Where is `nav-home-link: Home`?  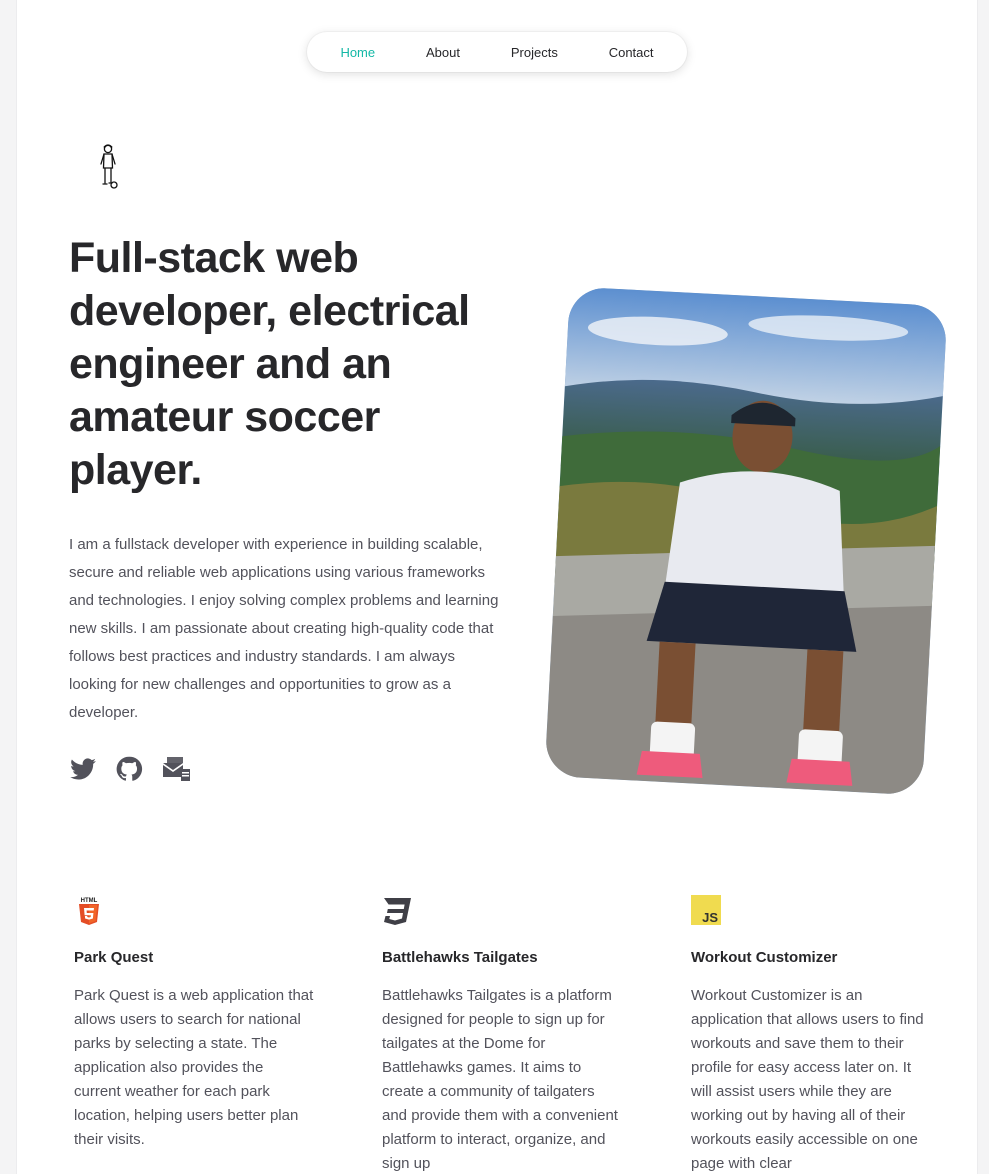
nav-home-link: Home is located at coordinates (357, 52).